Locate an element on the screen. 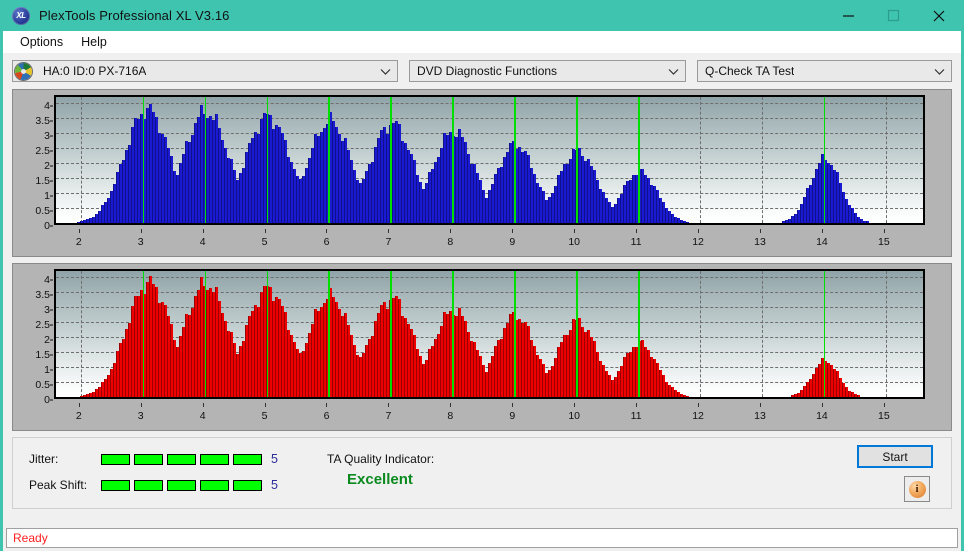 The width and height of the screenshot is (964, 551). window-title: PlexTools Professional XL V3.16 is located at coordinates (134, 15).